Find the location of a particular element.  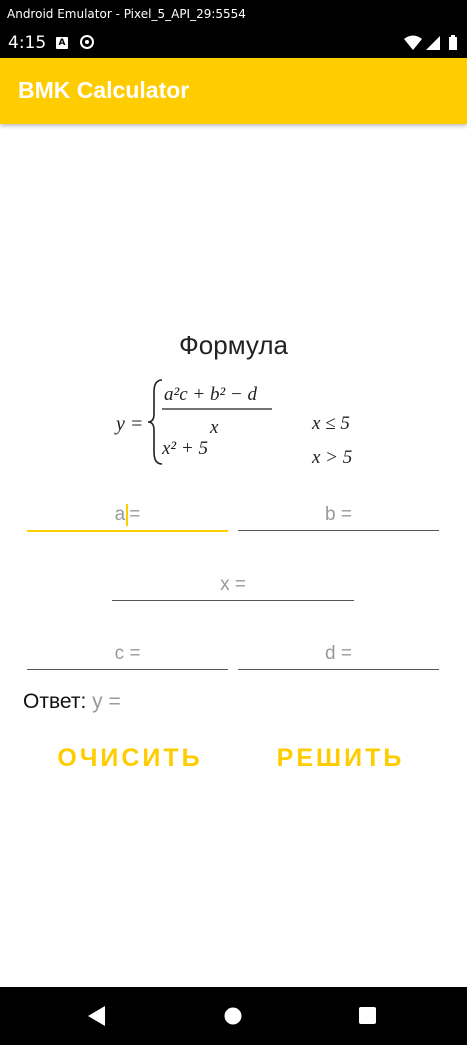

x-placeholder: x = is located at coordinates (233, 584).